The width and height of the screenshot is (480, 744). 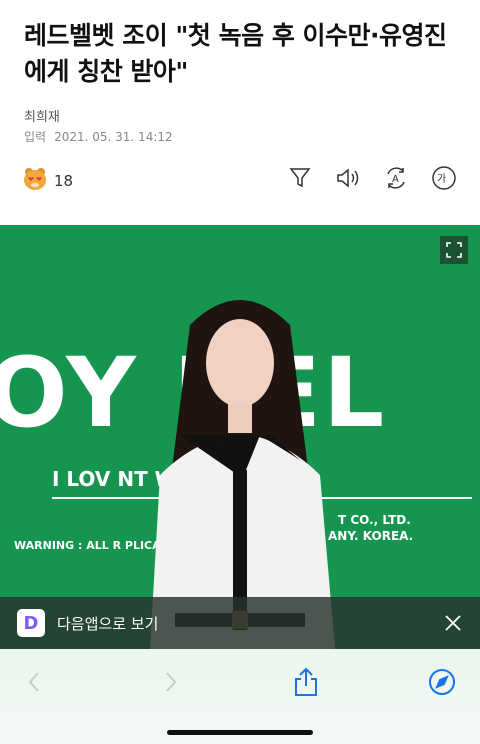 I want to click on translate-button: A, so click(x=396, y=178).